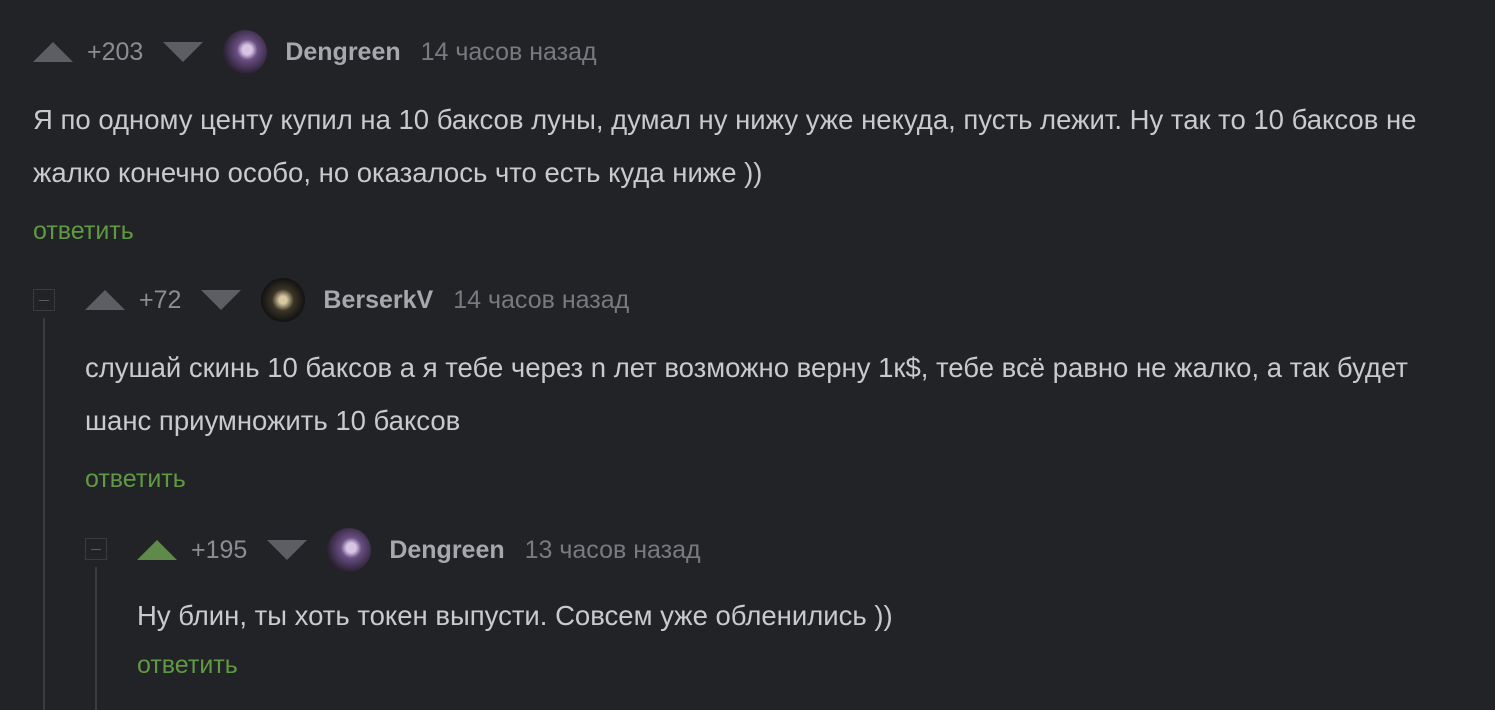 Image resolution: width=1495 pixels, height=710 pixels. What do you see at coordinates (115, 51) in the screenshot?
I see `comment-rating: +203` at bounding box center [115, 51].